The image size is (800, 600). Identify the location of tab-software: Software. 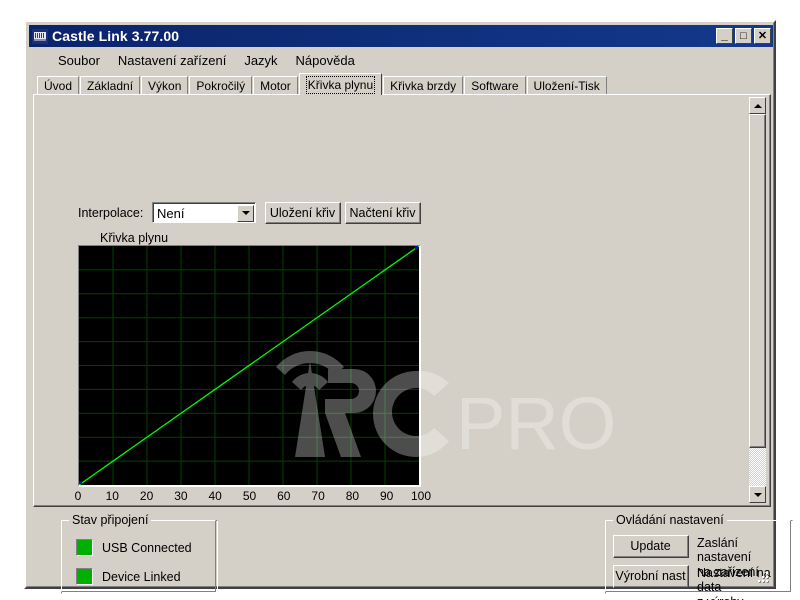
(495, 85).